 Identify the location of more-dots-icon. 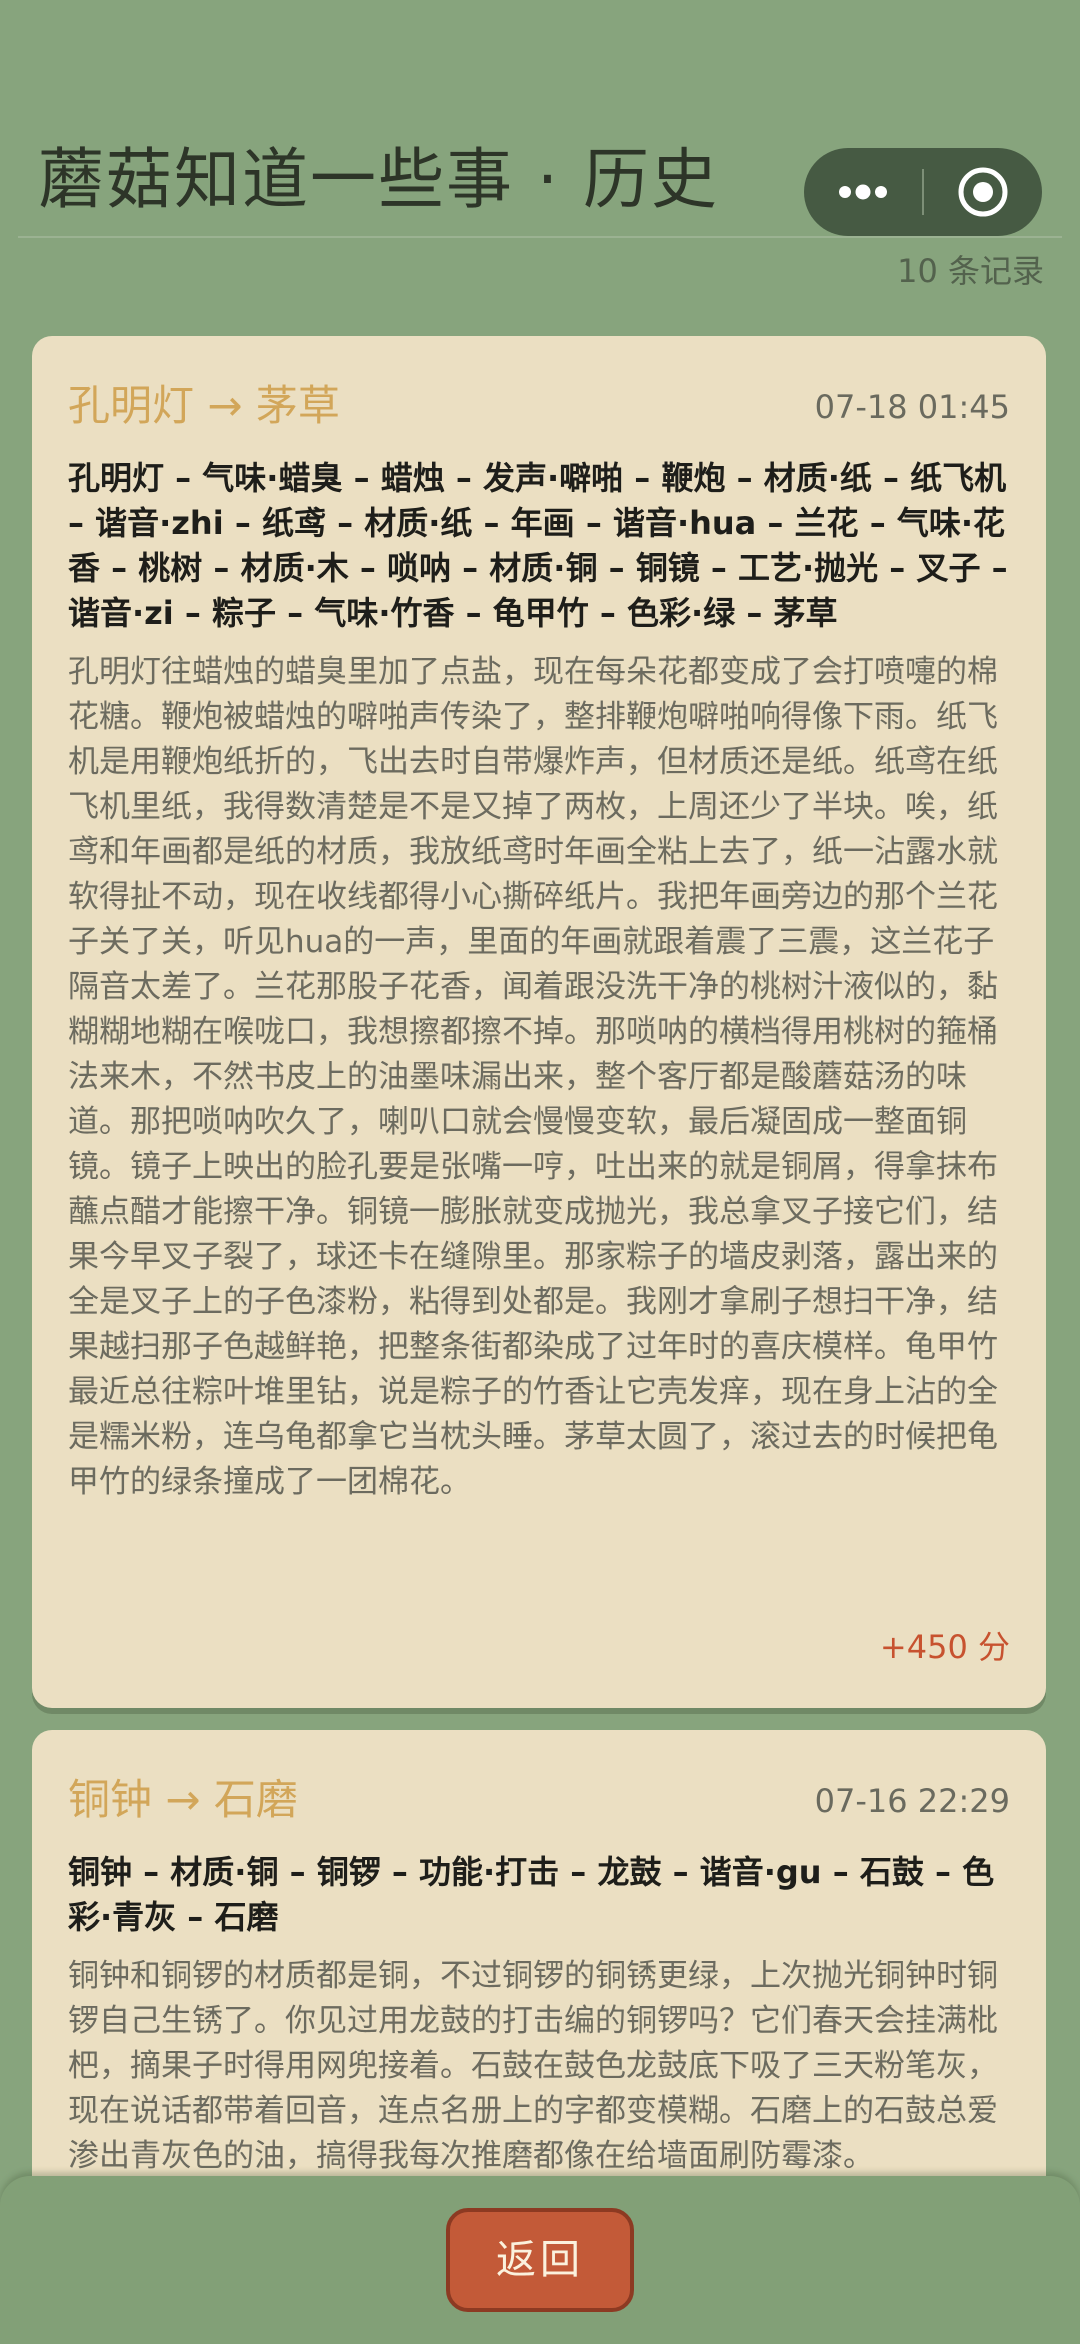
(863, 192).